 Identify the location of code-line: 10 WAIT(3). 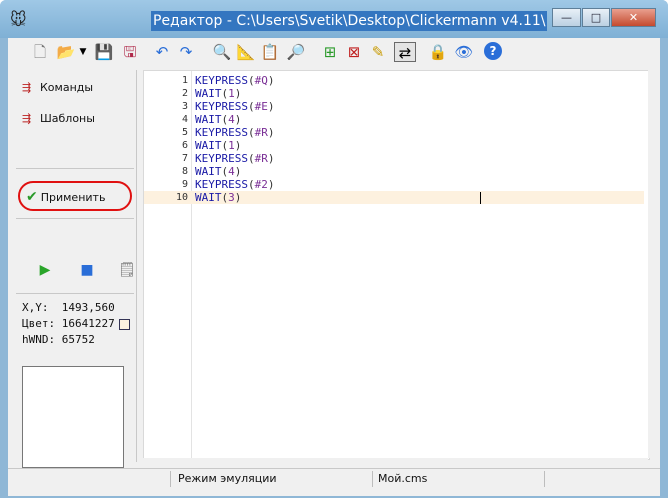
(394, 197).